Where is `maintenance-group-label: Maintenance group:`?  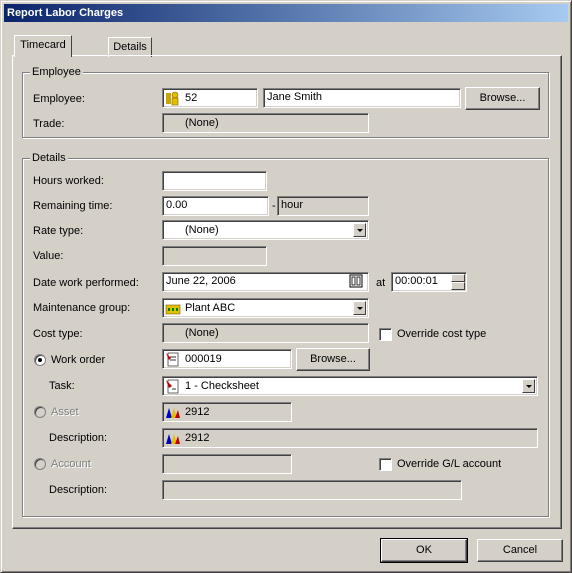 maintenance-group-label: Maintenance group: is located at coordinates (82, 308).